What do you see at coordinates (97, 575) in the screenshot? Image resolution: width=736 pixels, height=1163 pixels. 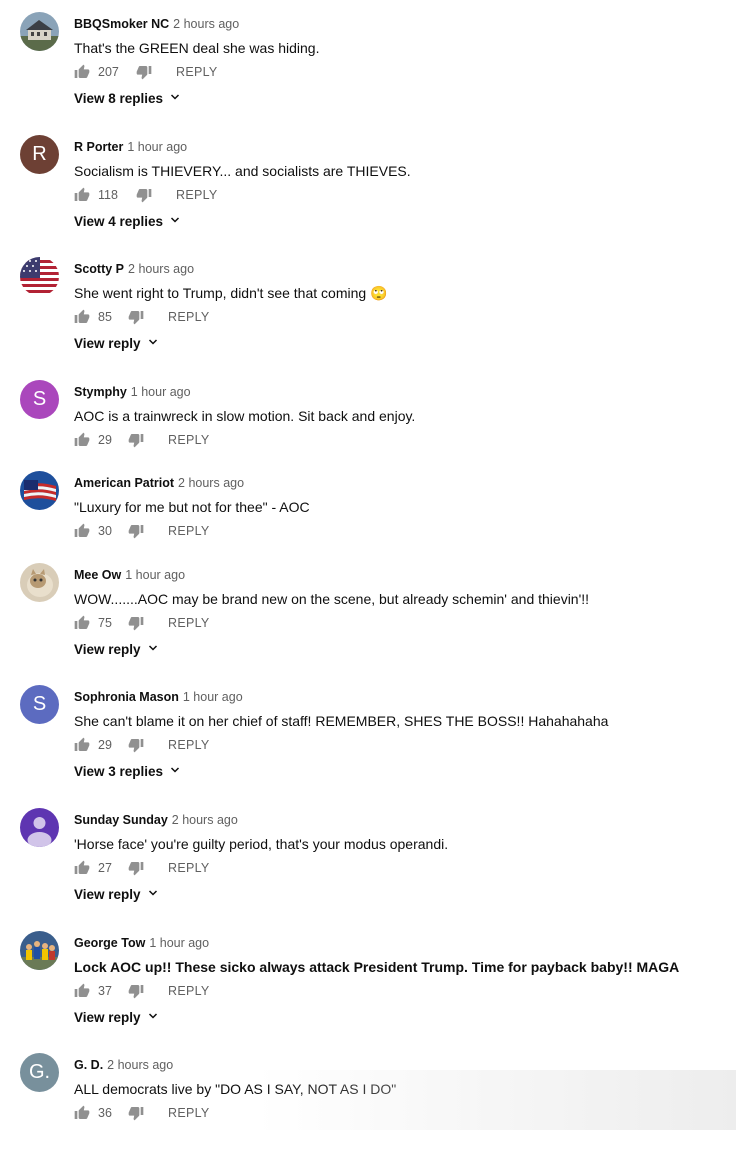 I see `author-name: Mee Ow` at bounding box center [97, 575].